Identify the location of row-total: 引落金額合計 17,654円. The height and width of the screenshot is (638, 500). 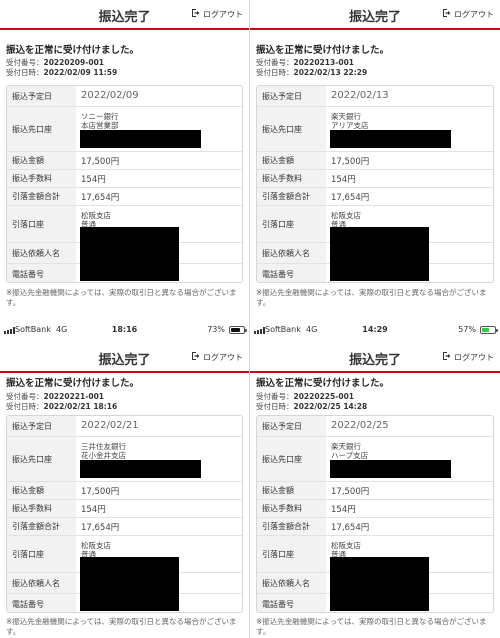
(124, 196).